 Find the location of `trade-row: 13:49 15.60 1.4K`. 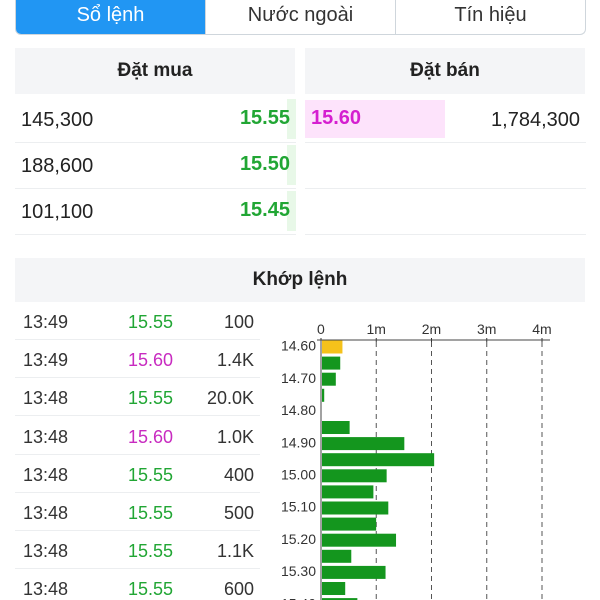

trade-row: 13:49 15.60 1.4K is located at coordinates (137, 359).